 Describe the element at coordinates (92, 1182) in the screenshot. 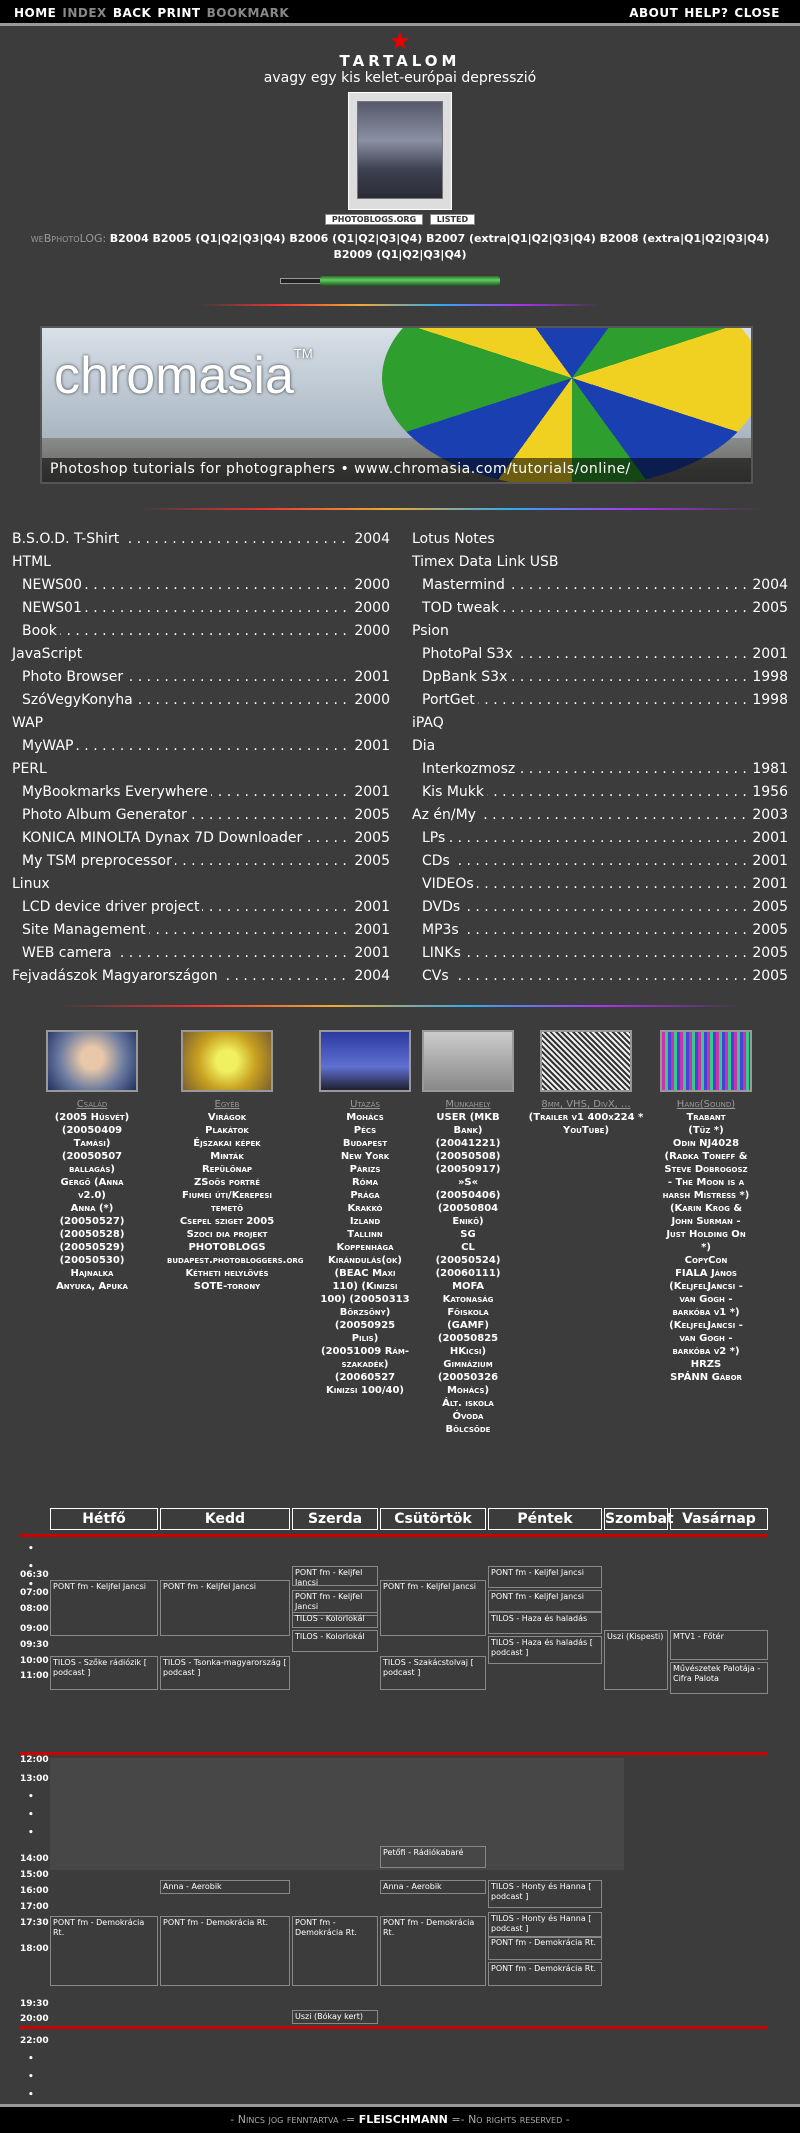

I see `gallery-link: Gergő (Anna` at that location.